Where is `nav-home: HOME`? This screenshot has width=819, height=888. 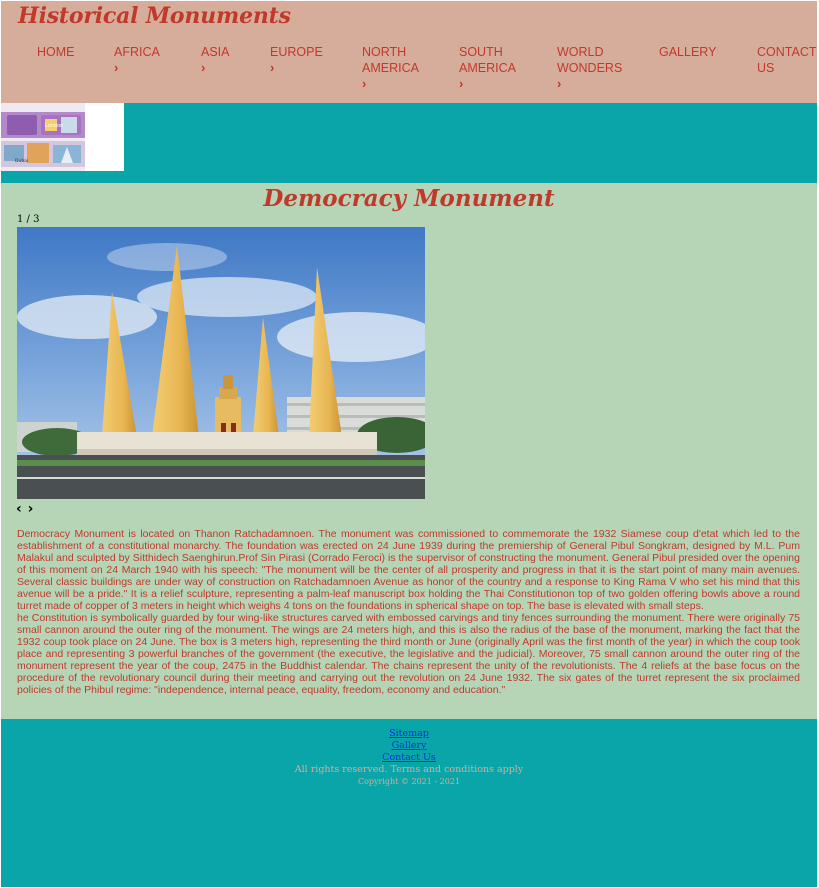
nav-home: HOME is located at coordinates (56, 52).